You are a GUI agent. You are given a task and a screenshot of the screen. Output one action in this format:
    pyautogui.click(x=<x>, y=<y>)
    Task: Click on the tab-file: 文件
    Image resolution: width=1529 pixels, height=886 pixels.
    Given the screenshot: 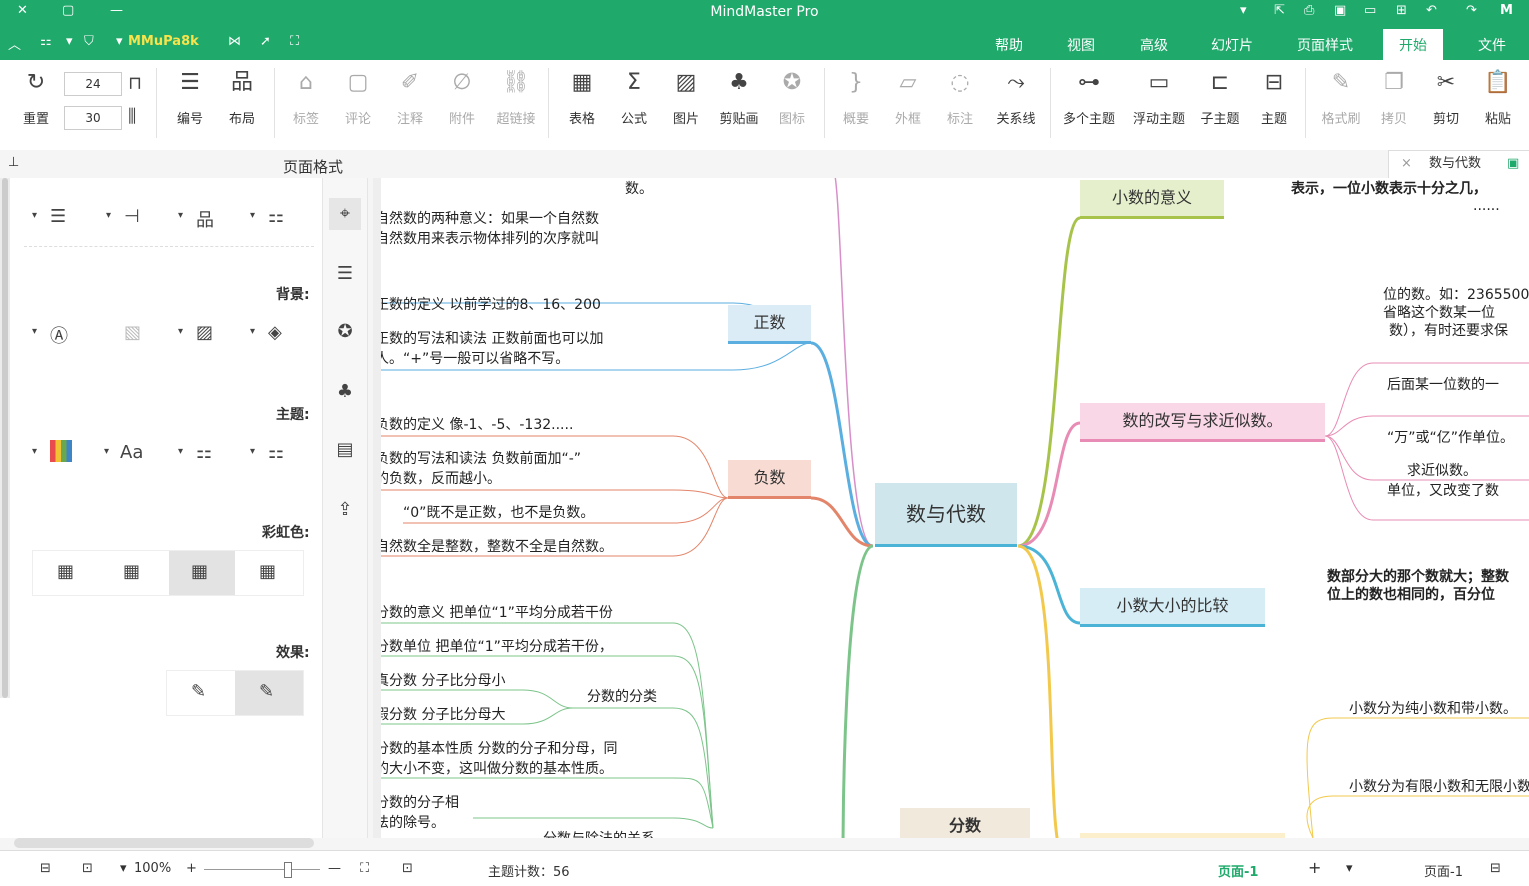 What is the action you would take?
    pyautogui.click(x=1492, y=45)
    